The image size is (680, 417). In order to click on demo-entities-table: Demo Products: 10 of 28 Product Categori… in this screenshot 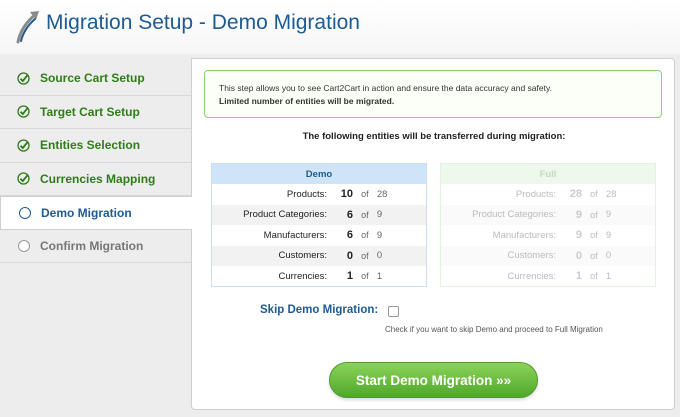, I will do `click(319, 225)`.